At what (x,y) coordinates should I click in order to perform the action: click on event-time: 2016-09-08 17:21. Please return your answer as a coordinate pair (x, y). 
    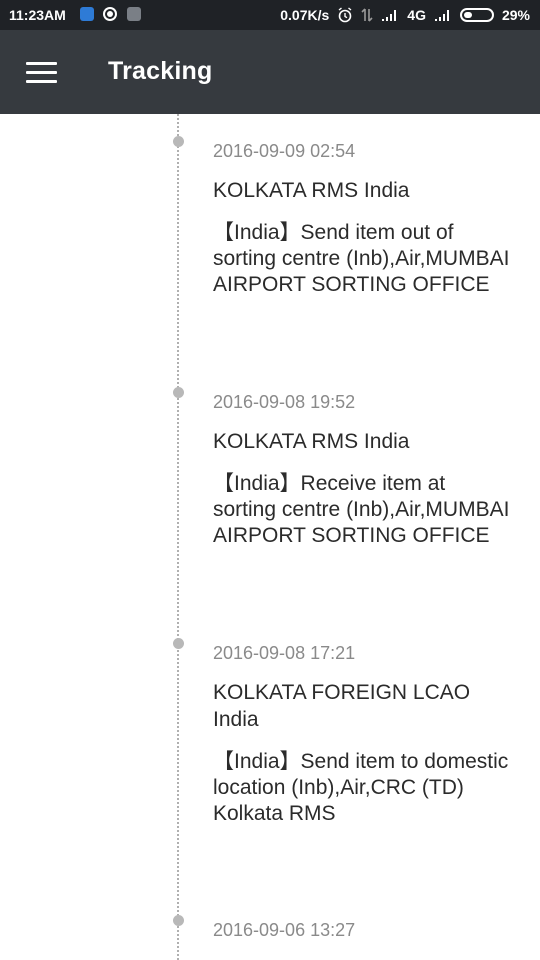
    Looking at the image, I should click on (284, 653).